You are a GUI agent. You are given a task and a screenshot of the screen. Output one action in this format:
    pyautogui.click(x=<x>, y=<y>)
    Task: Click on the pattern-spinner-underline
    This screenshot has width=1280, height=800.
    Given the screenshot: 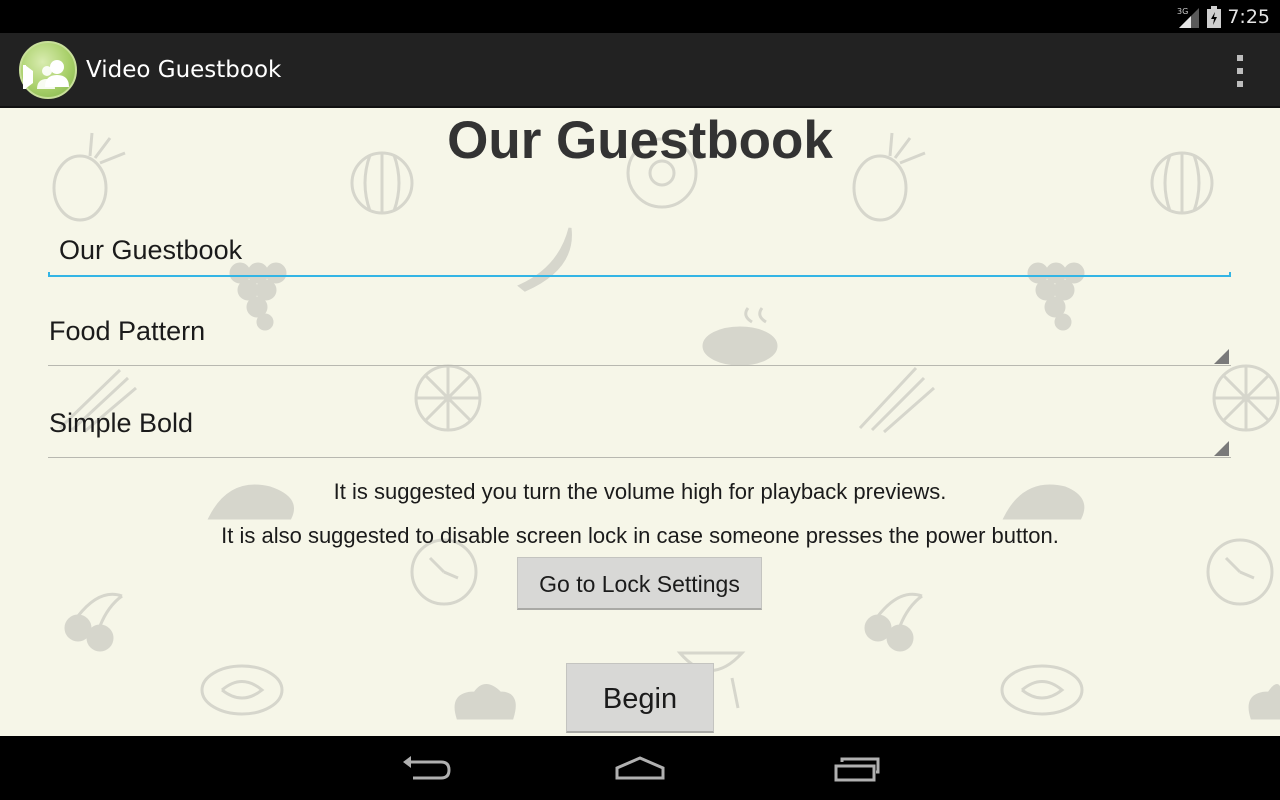 What is the action you would take?
    pyautogui.click(x=639, y=365)
    